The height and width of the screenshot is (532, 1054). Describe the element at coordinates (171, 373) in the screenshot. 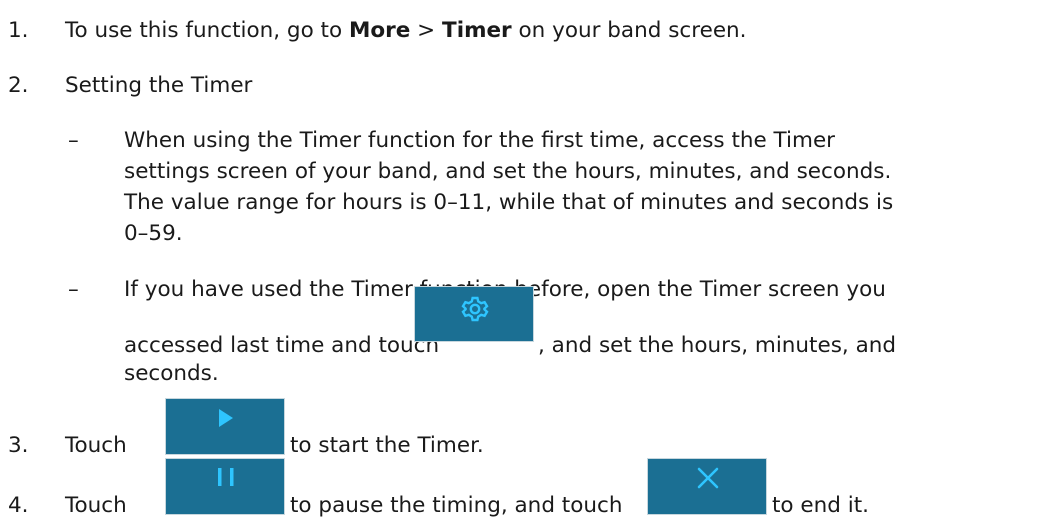

I see `bullet-used-before-line3: seconds.` at that location.